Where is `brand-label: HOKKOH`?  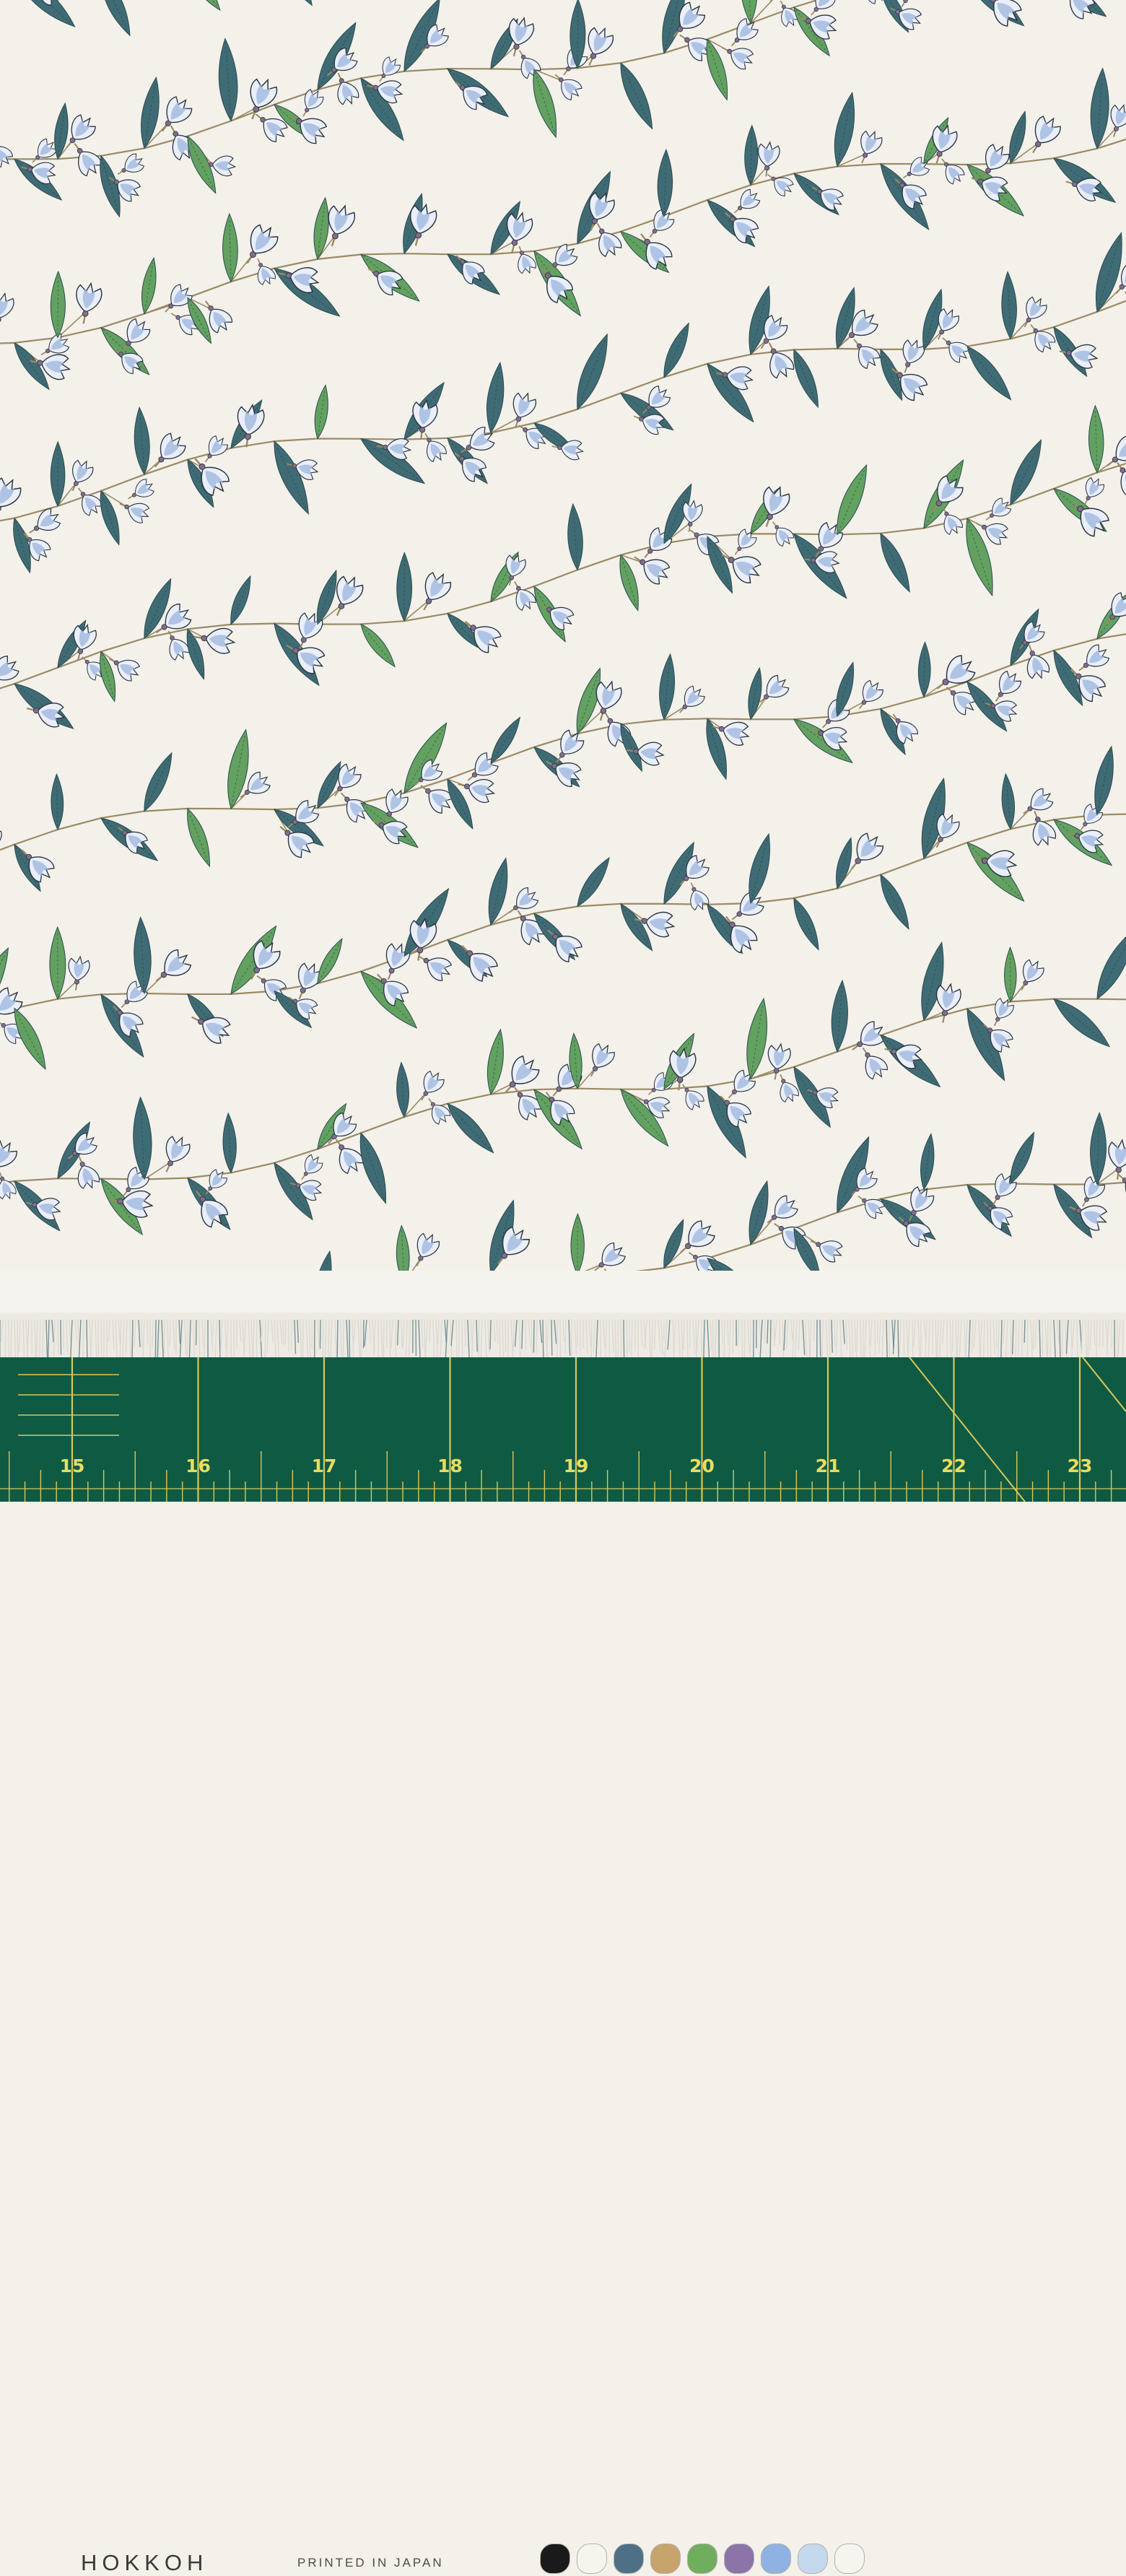
brand-label: HOKKOH is located at coordinates (144, 2563).